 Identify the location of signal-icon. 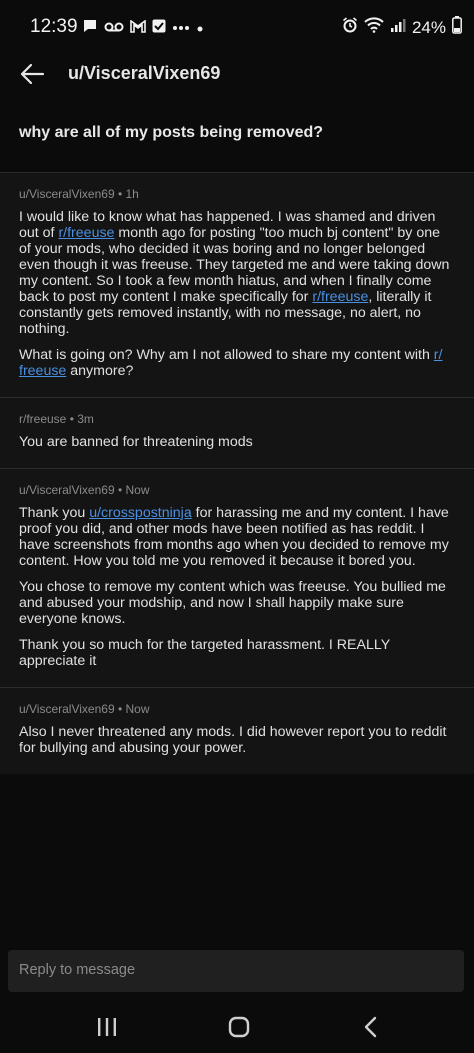
(398, 27).